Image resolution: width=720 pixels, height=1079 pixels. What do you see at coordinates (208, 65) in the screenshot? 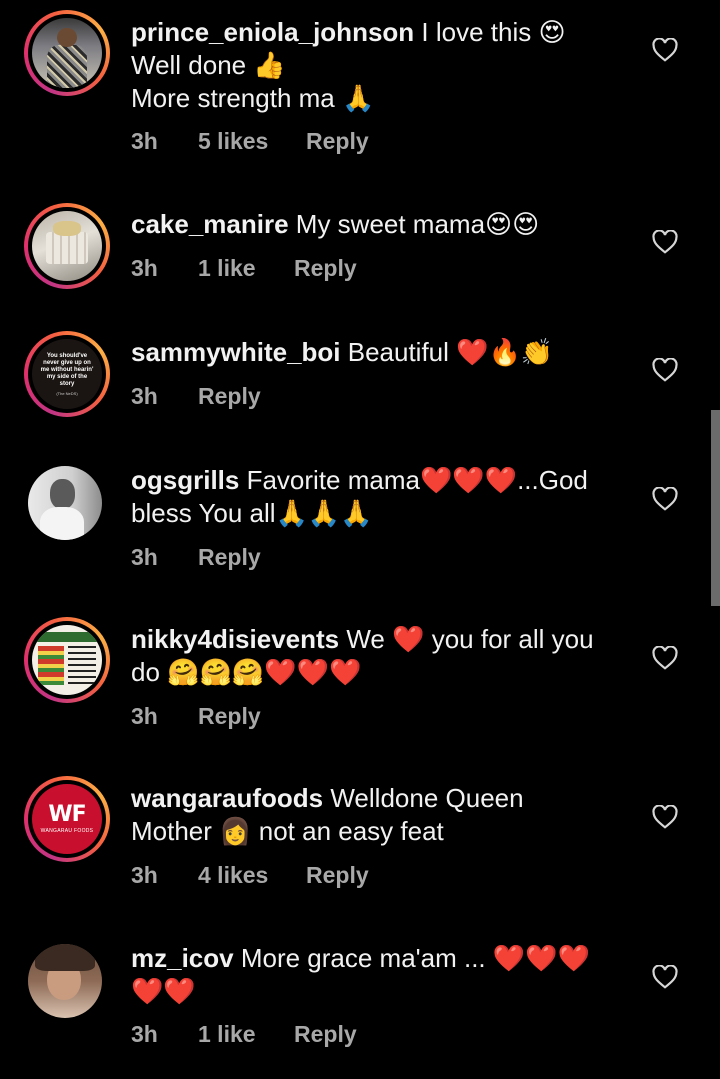
I see `comment-body: Well done 👍` at bounding box center [208, 65].